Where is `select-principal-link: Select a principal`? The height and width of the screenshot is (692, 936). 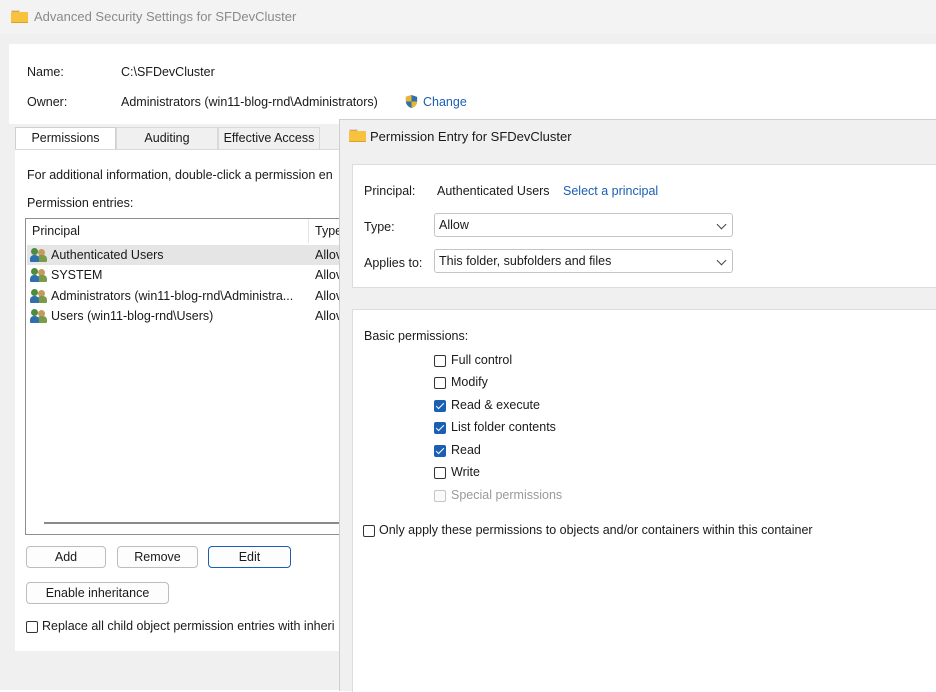 select-principal-link: Select a principal is located at coordinates (610, 191).